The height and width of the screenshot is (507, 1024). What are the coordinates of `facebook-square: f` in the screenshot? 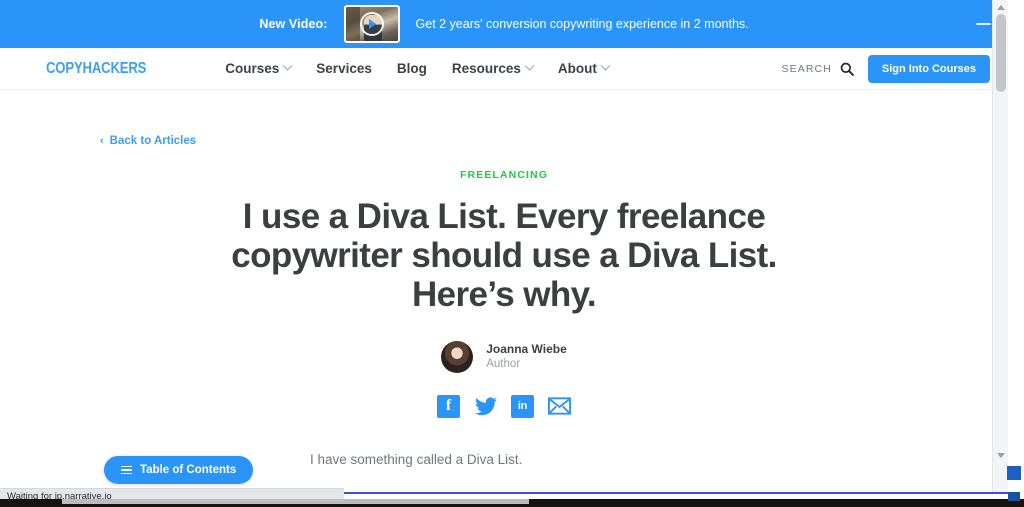 It's located at (448, 406).